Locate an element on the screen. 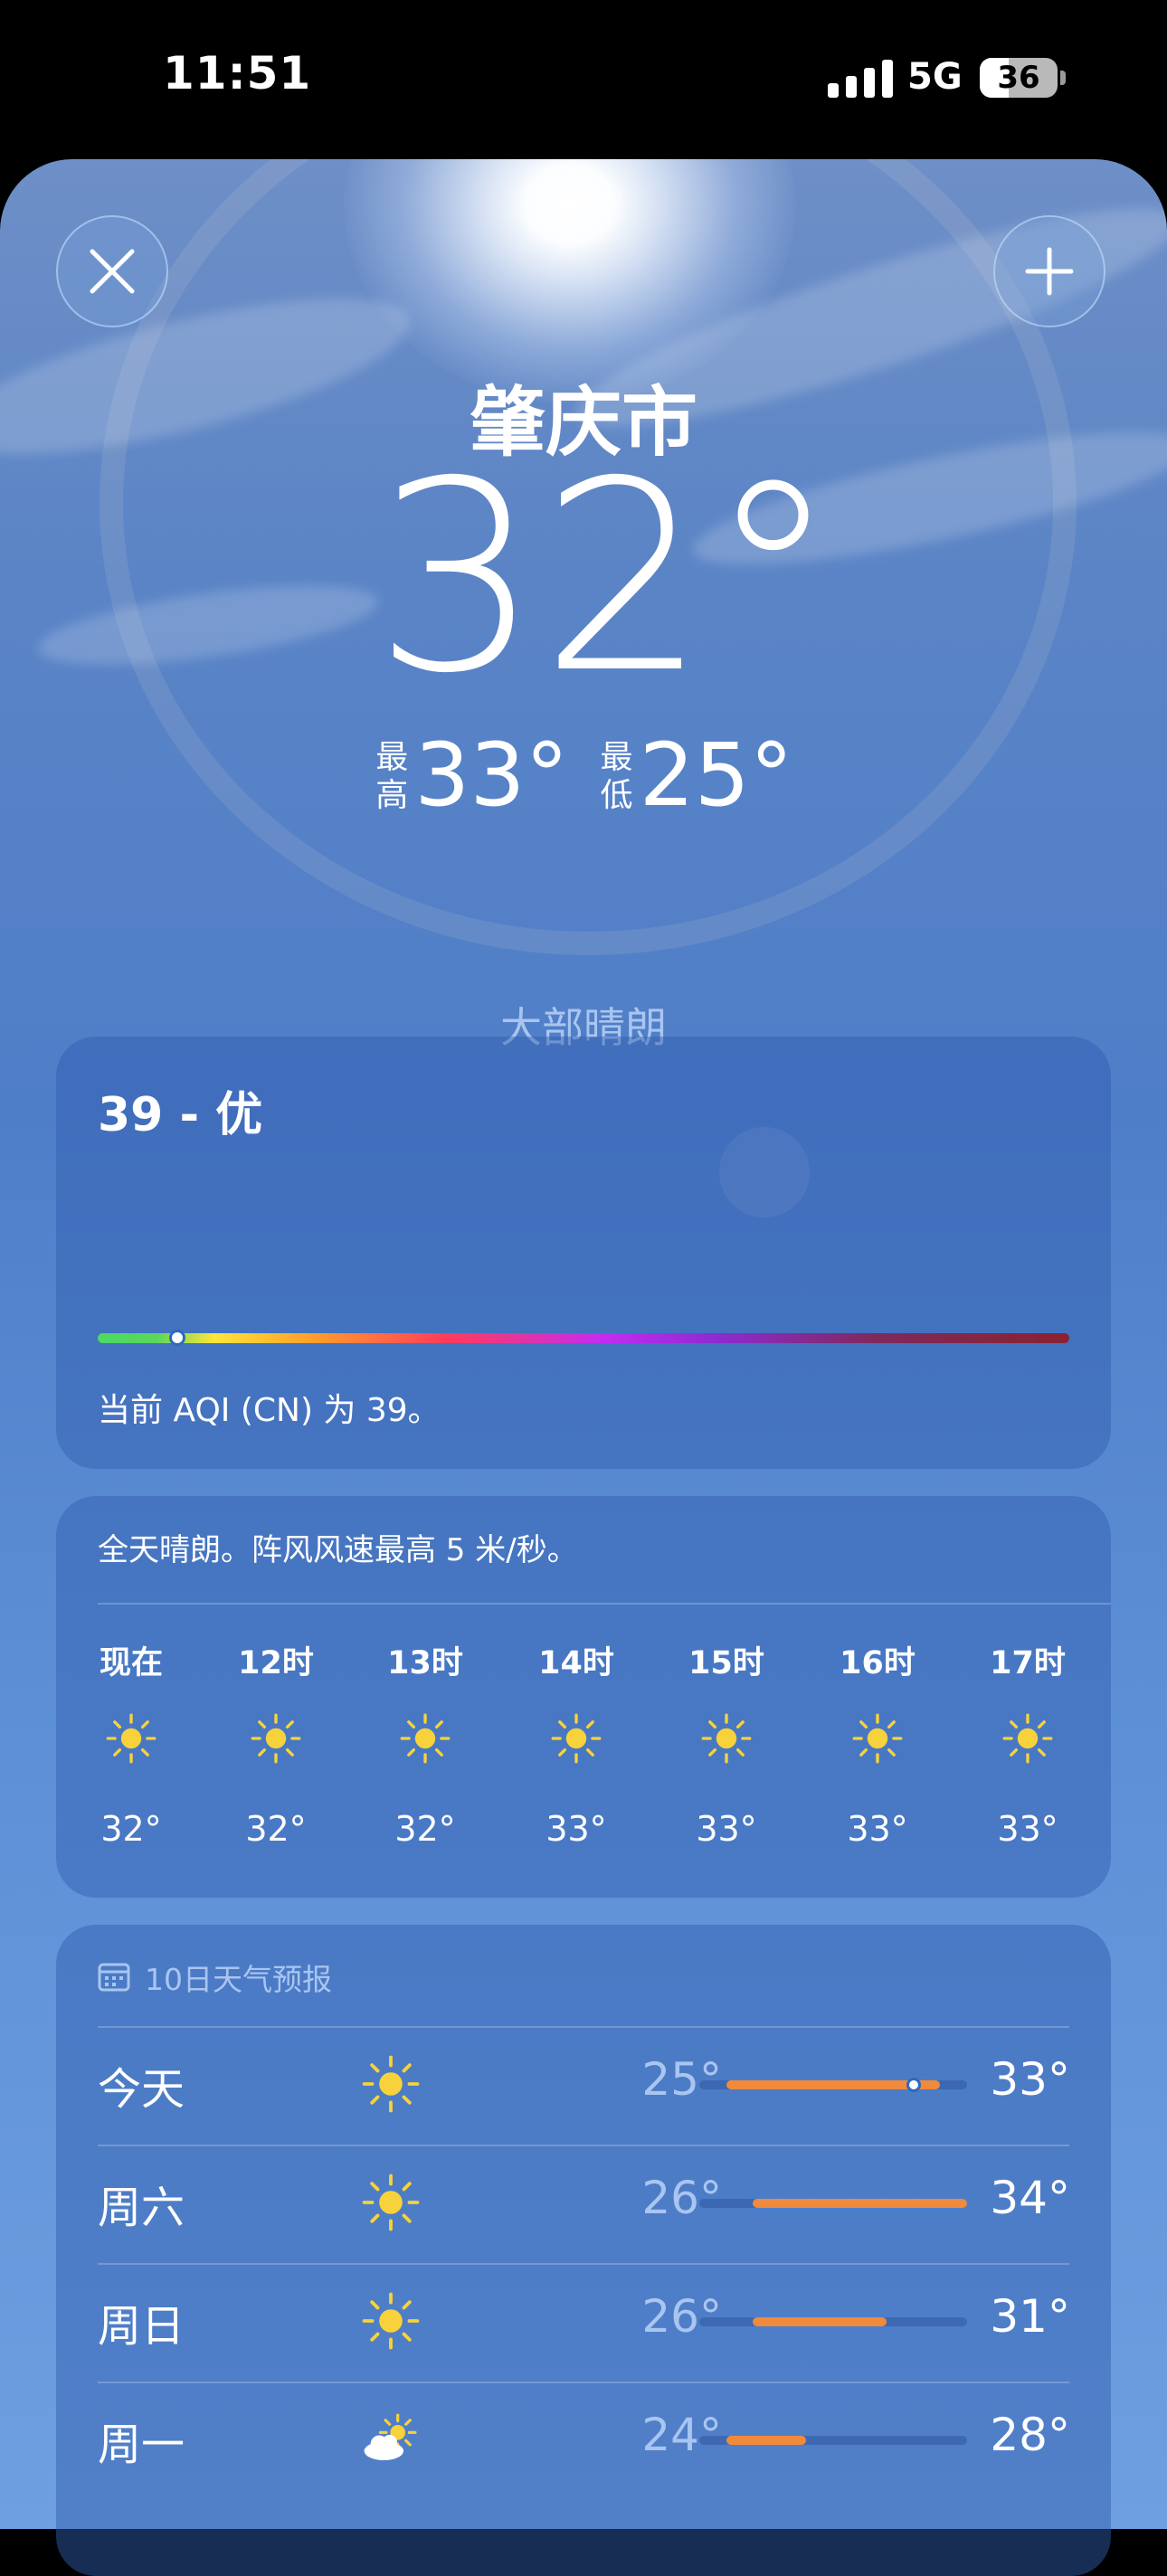  forecast-row: 周一 24° 28° is located at coordinates (584, 2441).